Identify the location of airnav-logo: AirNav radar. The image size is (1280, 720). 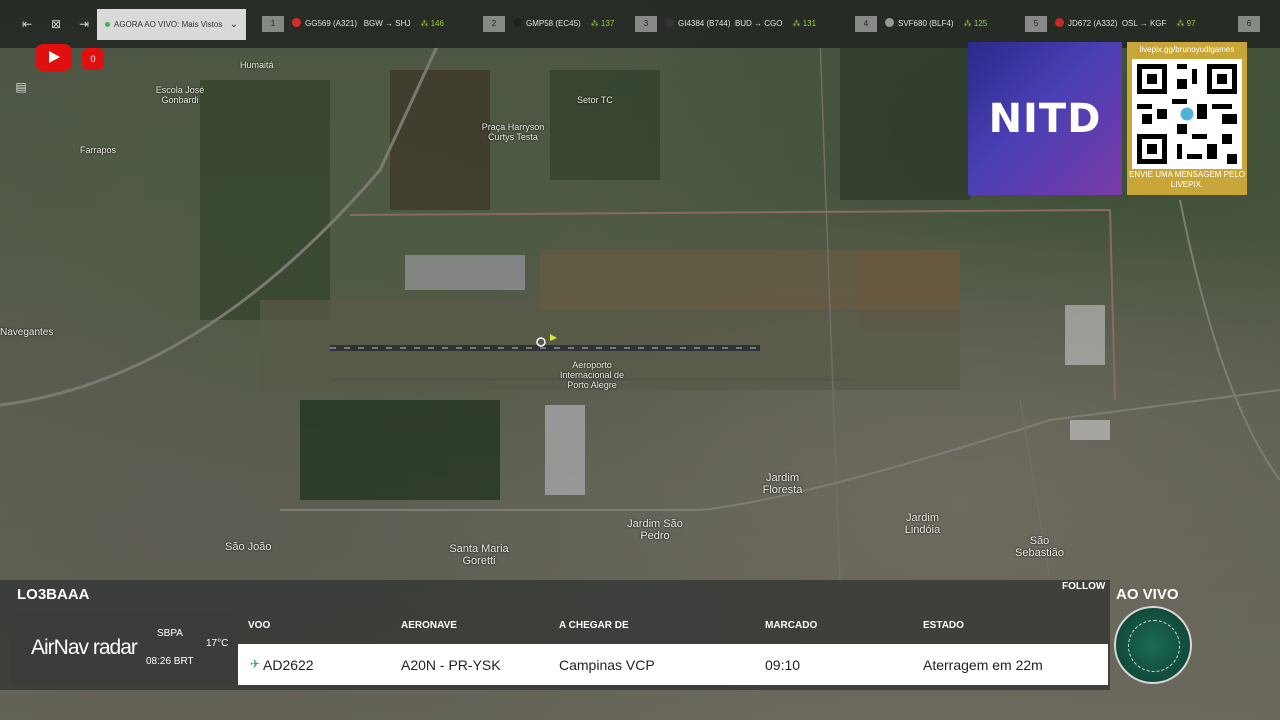
(84, 647).